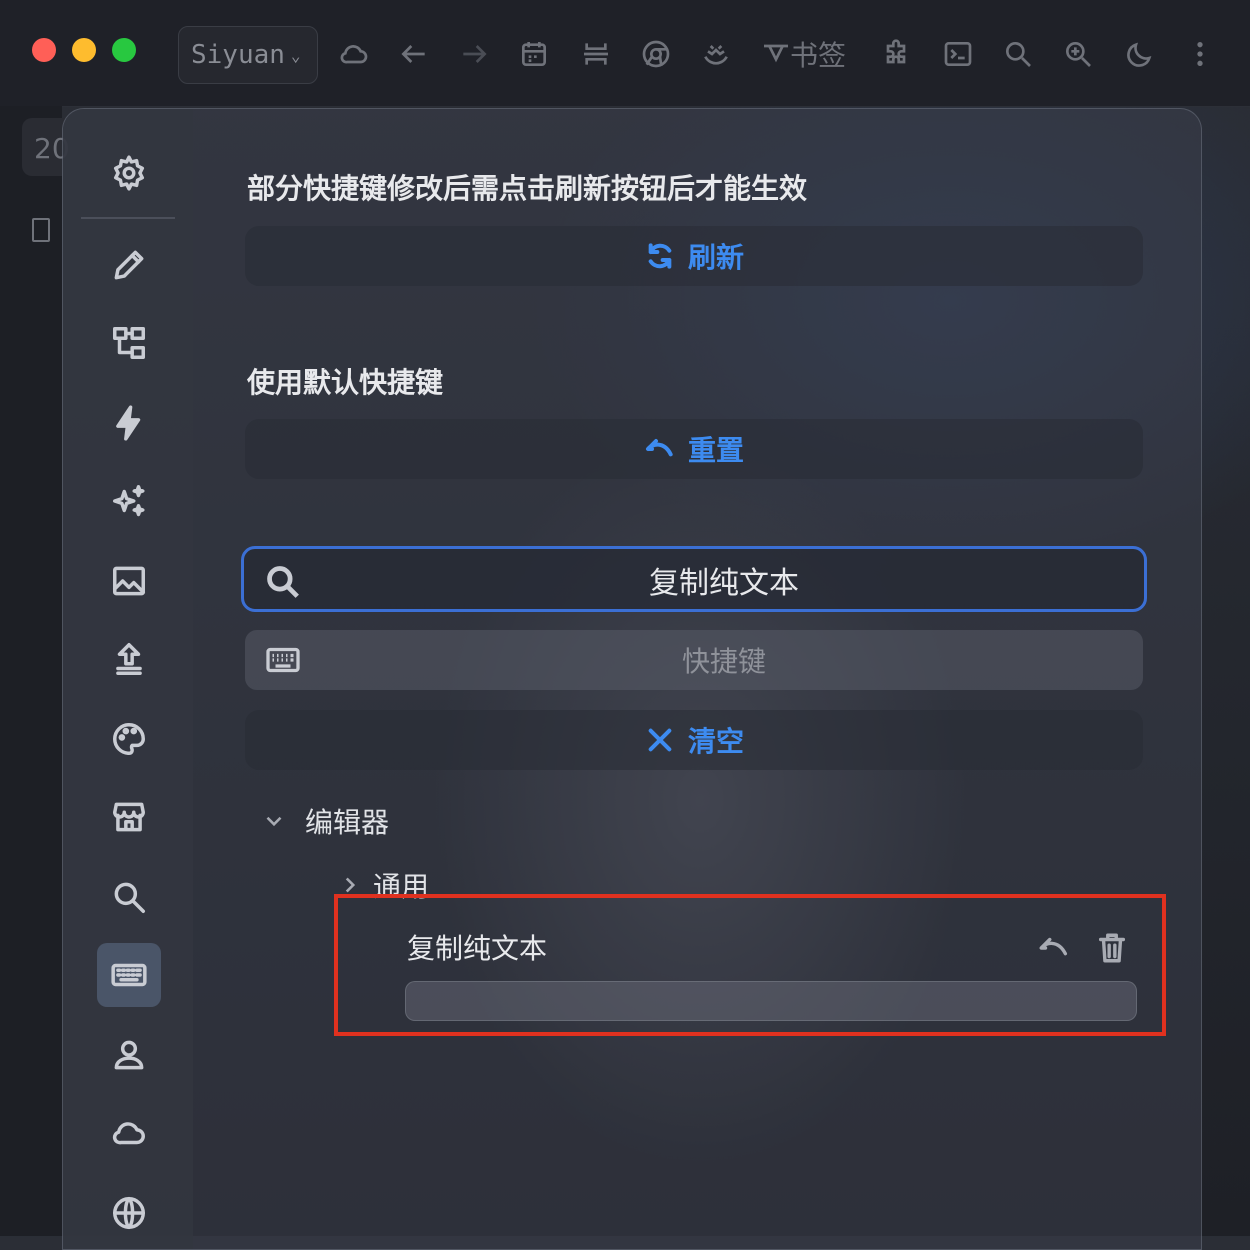 The image size is (1250, 1250). I want to click on shortcut-search, so click(694, 661).